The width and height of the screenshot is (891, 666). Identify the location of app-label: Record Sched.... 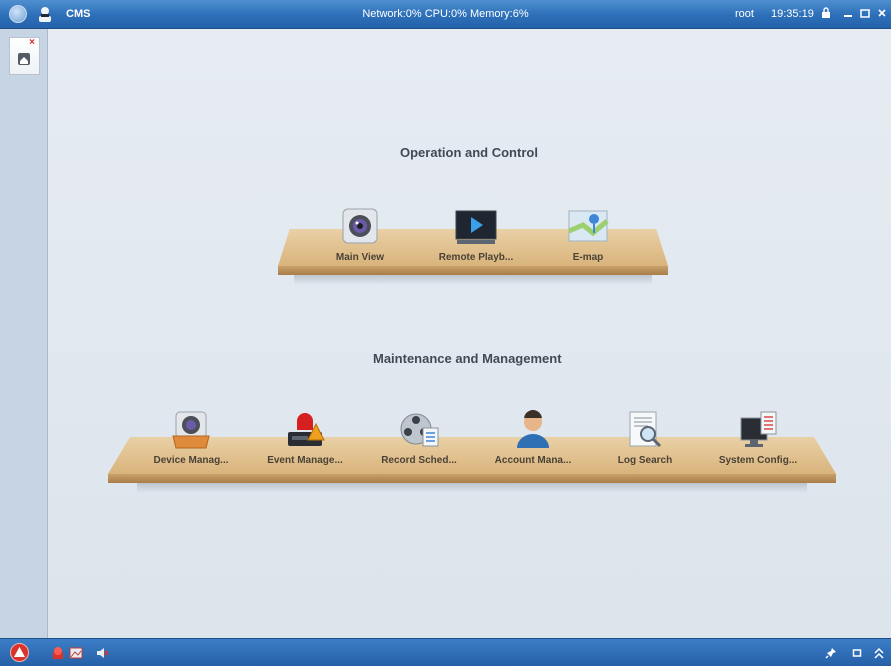
(419, 460).